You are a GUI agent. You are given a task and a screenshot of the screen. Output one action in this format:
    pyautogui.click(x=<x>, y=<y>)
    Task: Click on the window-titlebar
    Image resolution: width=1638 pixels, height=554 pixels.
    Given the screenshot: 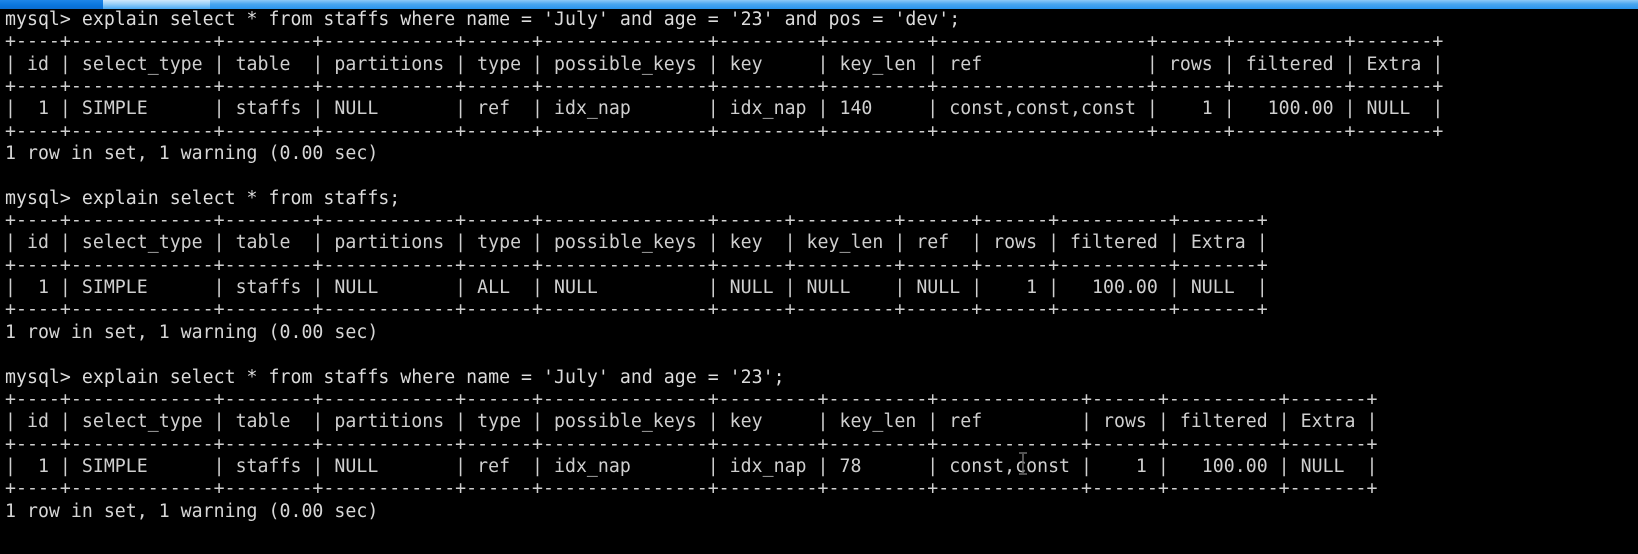 What is the action you would take?
    pyautogui.click(x=819, y=4)
    